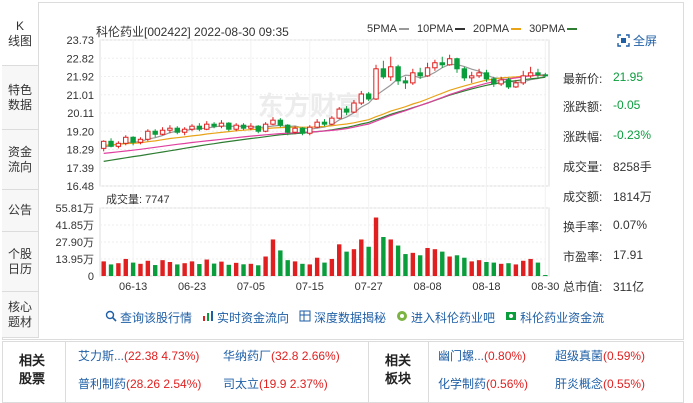 This screenshot has width=693, height=403. Describe the element at coordinates (111, 317) in the screenshot. I see `search-icon` at that location.